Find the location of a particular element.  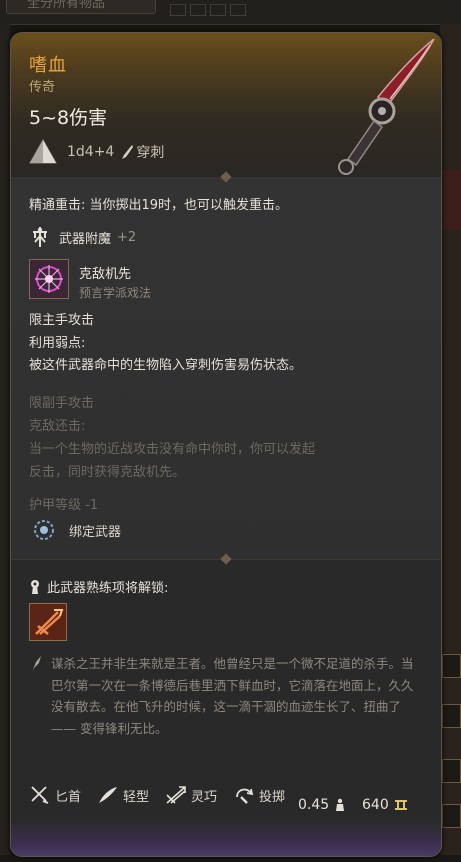

property-light: 轻型 is located at coordinates (123, 795).